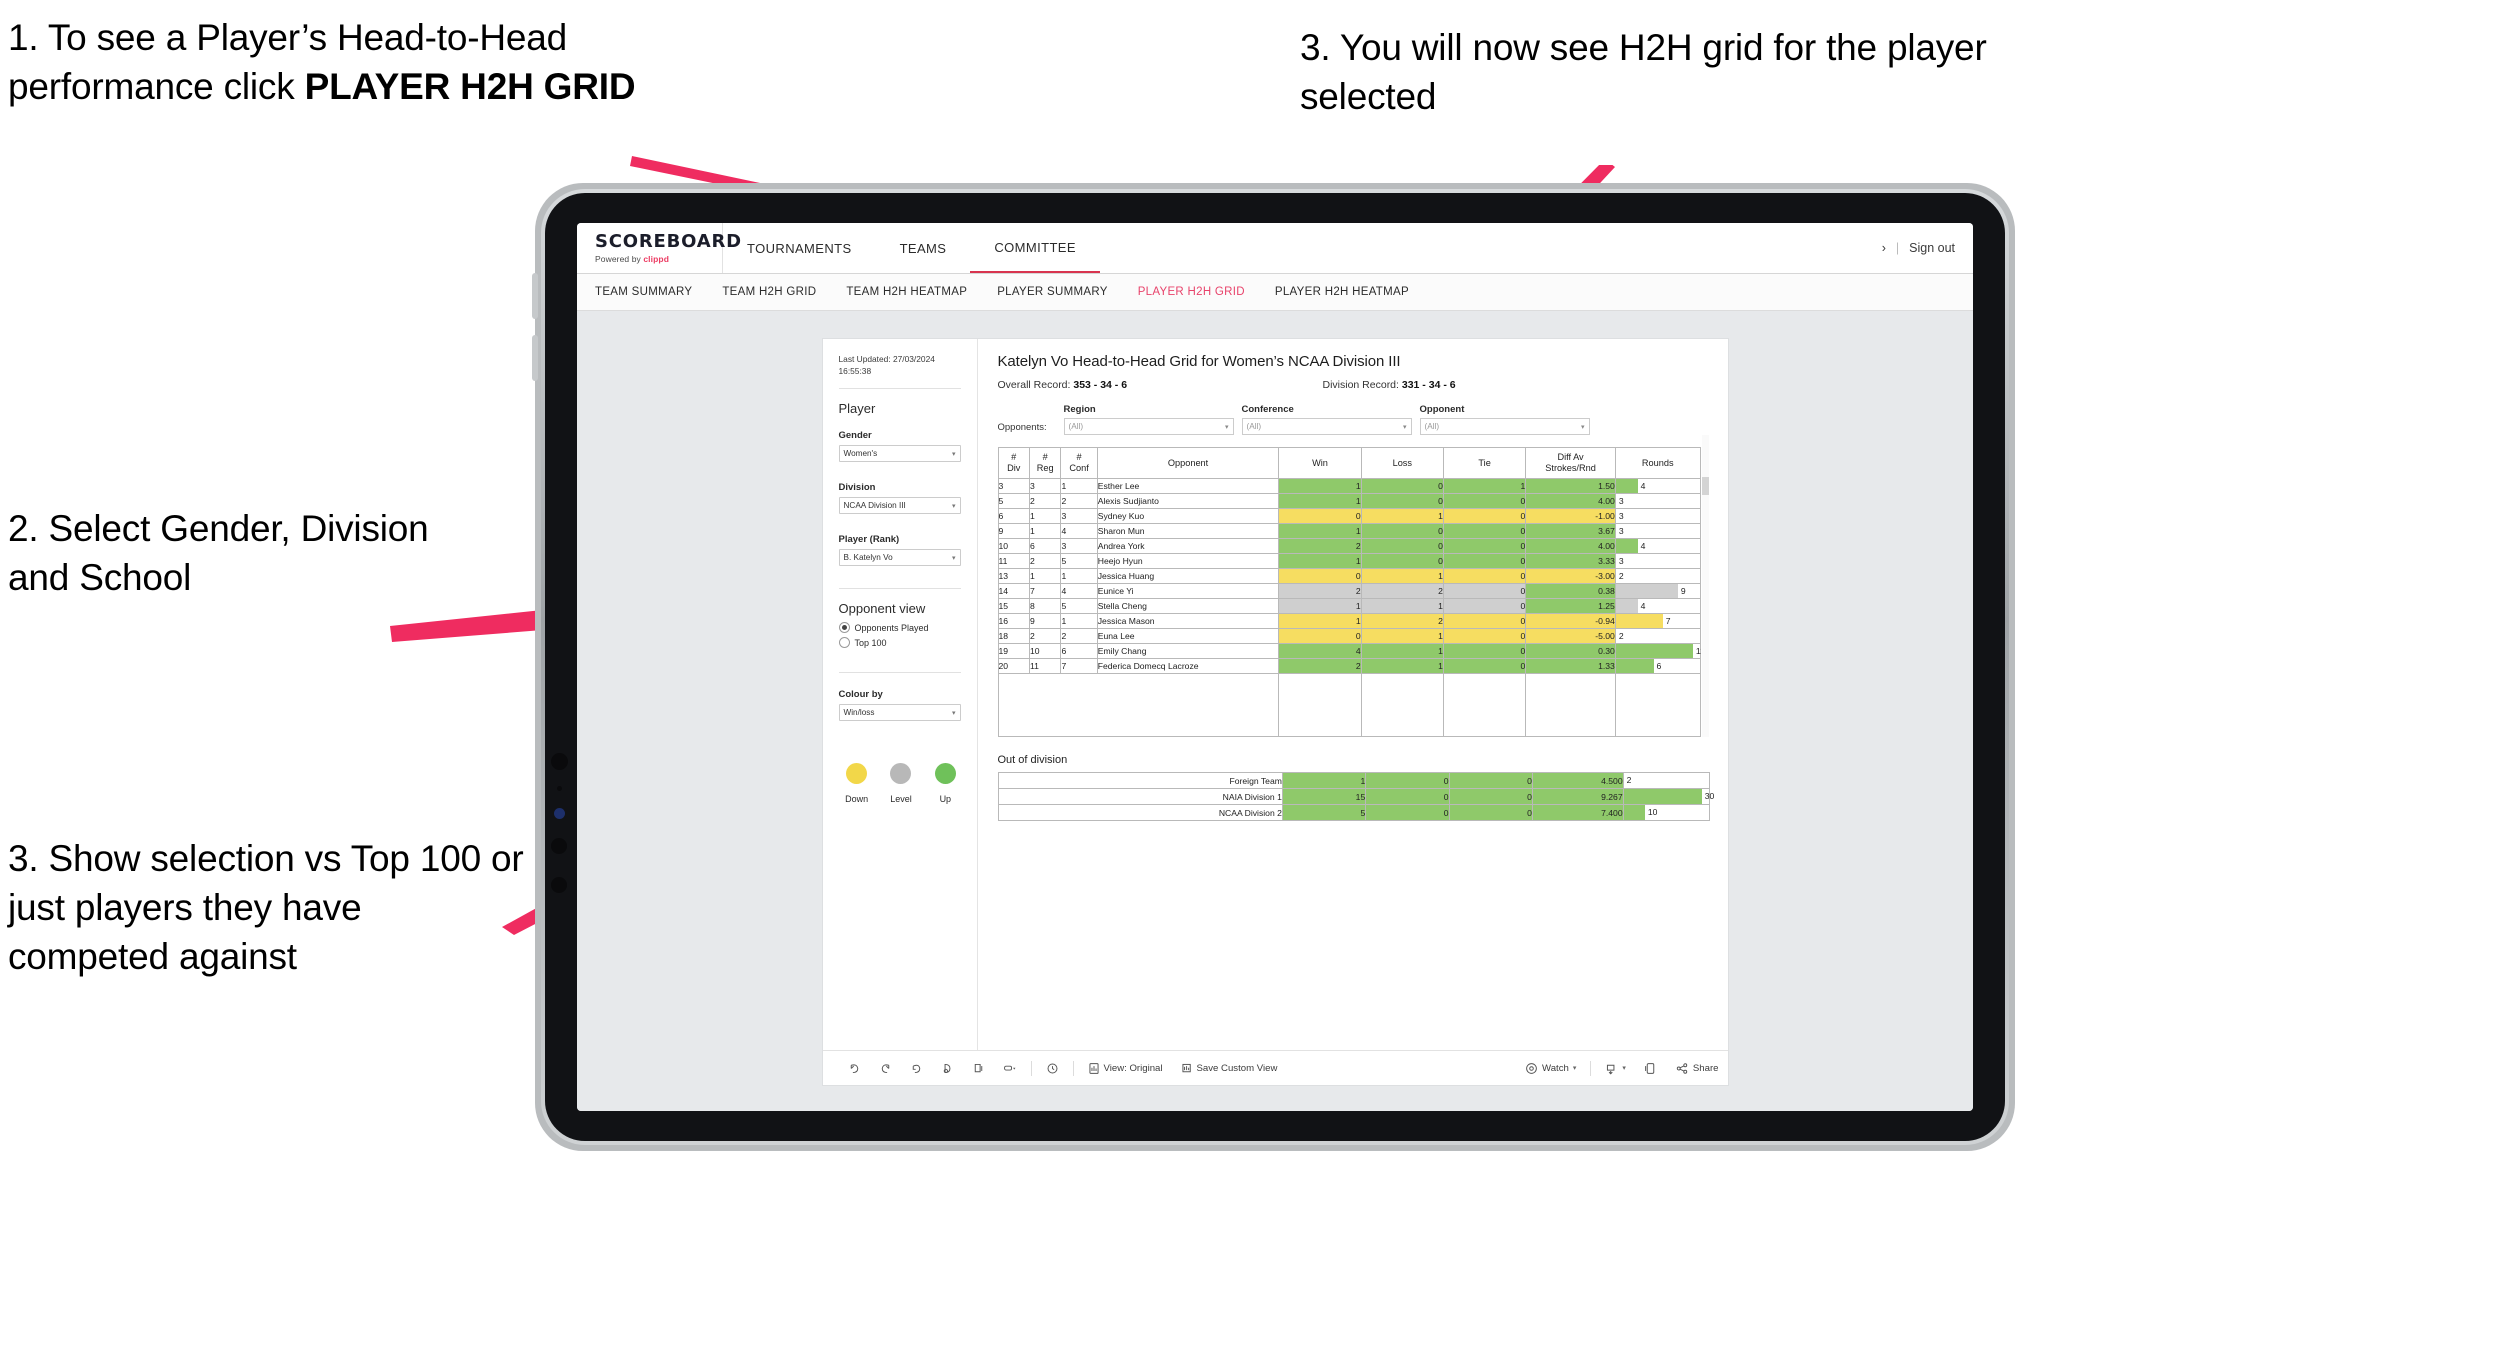 This screenshot has height=1352, width=2512. I want to click on cell-conf: 7, so click(1079, 666).